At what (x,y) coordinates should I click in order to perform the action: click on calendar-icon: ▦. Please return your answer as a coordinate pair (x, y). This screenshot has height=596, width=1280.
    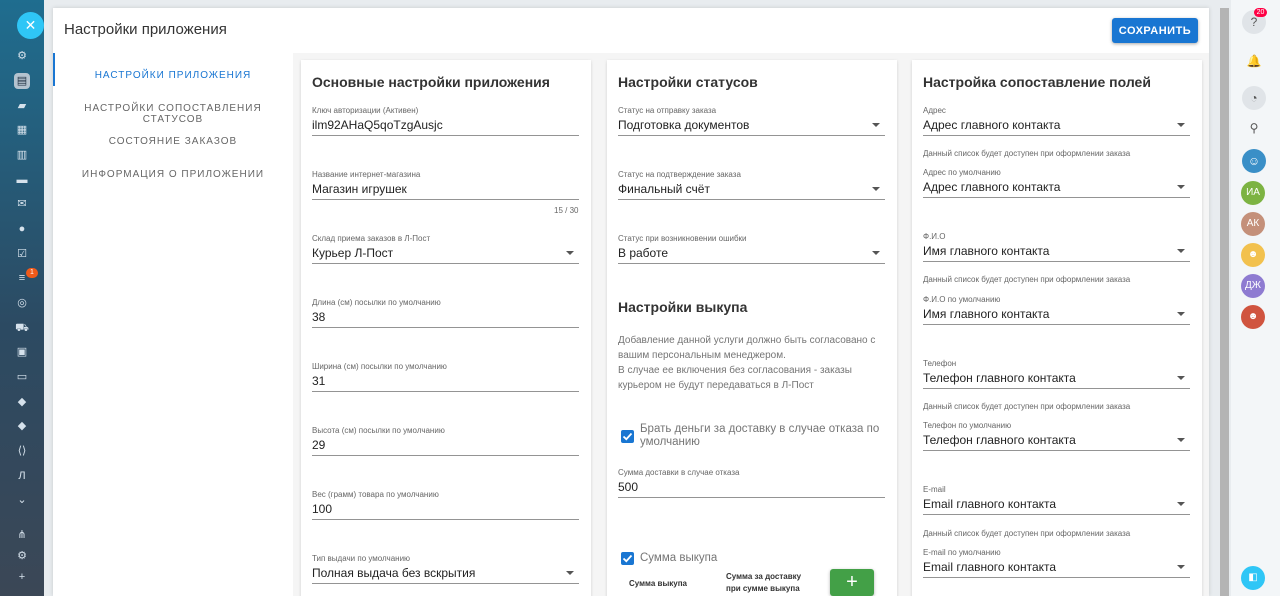
    Looking at the image, I should click on (22, 130).